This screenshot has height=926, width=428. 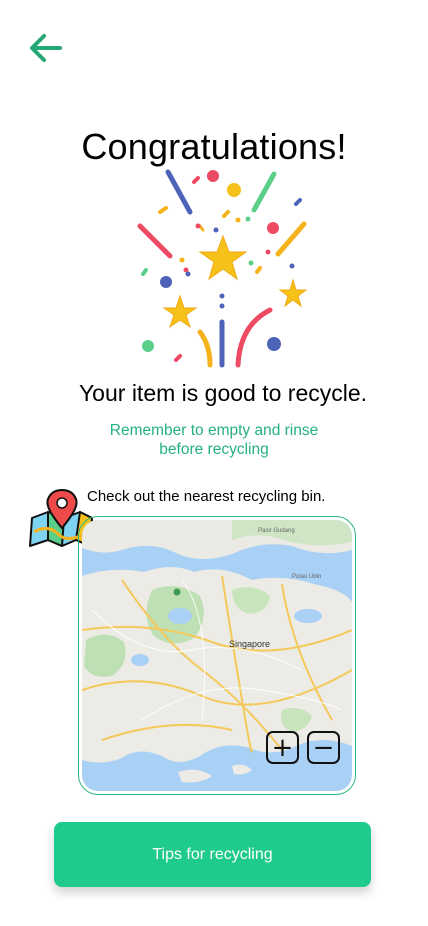 I want to click on location-marker, so click(x=177, y=592).